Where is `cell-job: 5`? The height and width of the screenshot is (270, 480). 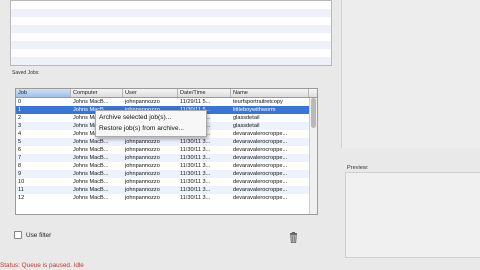 cell-job: 5 is located at coordinates (20, 142).